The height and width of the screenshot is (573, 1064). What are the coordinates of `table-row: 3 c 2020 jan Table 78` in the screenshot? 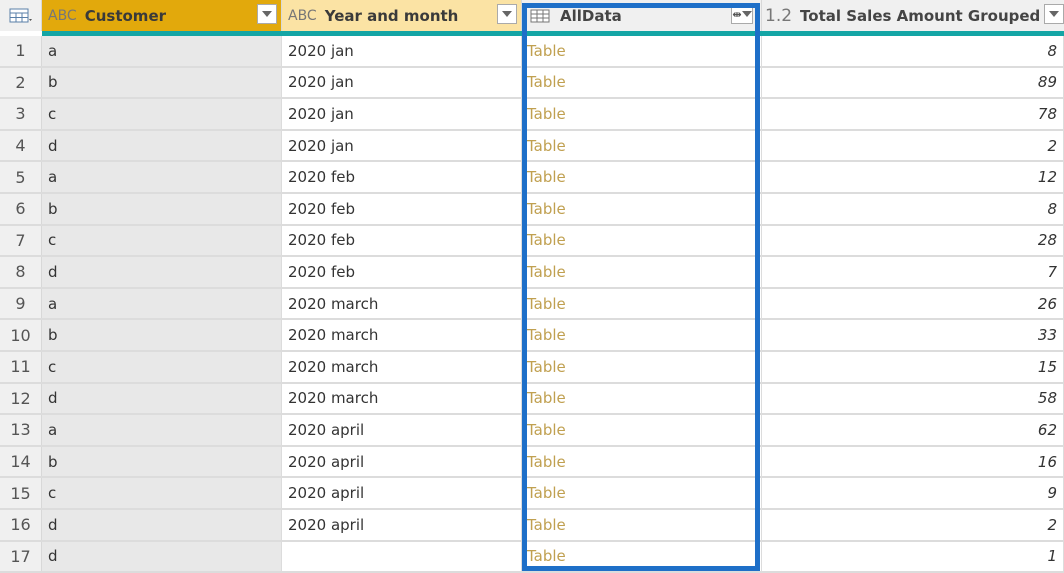 It's located at (532, 115).